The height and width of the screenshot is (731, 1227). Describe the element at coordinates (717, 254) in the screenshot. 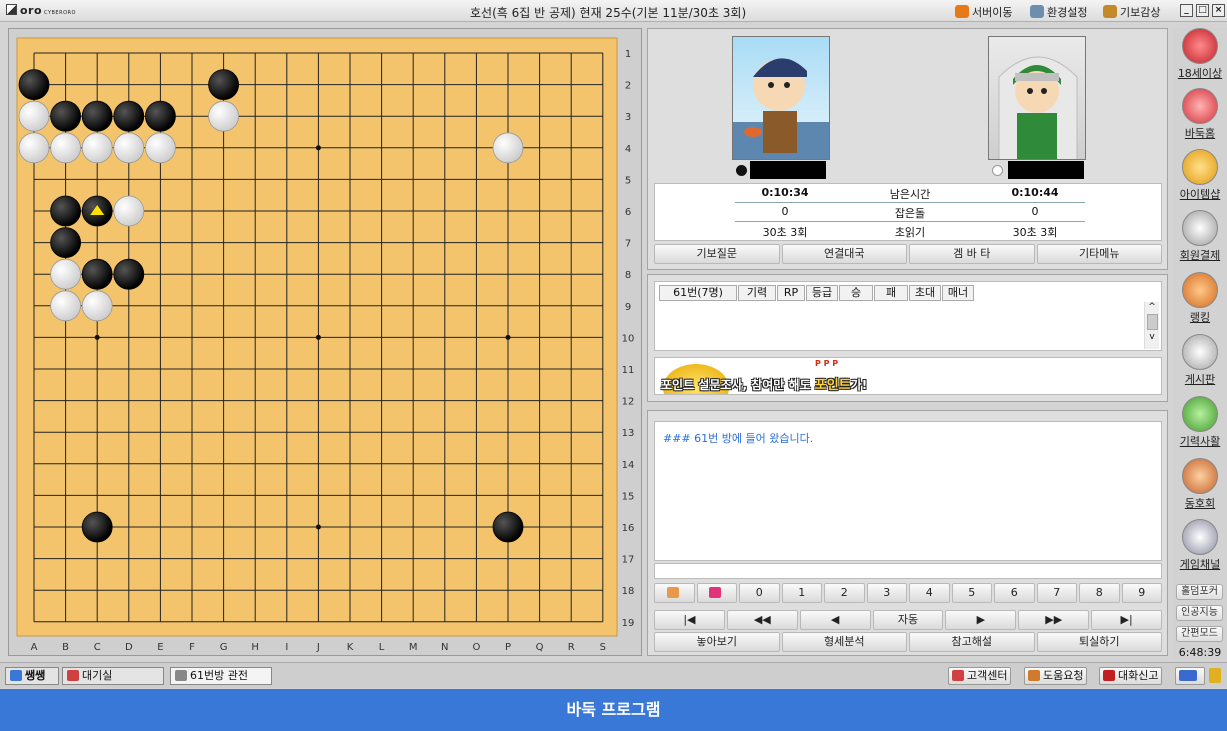

I see `game-question-button: 기보질문` at that location.